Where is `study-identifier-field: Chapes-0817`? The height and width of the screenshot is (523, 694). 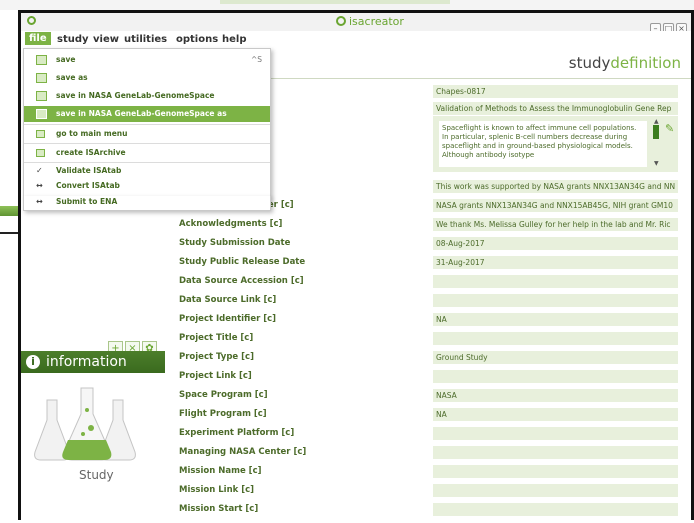
study-identifier-field: Chapes-0817 is located at coordinates (555, 91).